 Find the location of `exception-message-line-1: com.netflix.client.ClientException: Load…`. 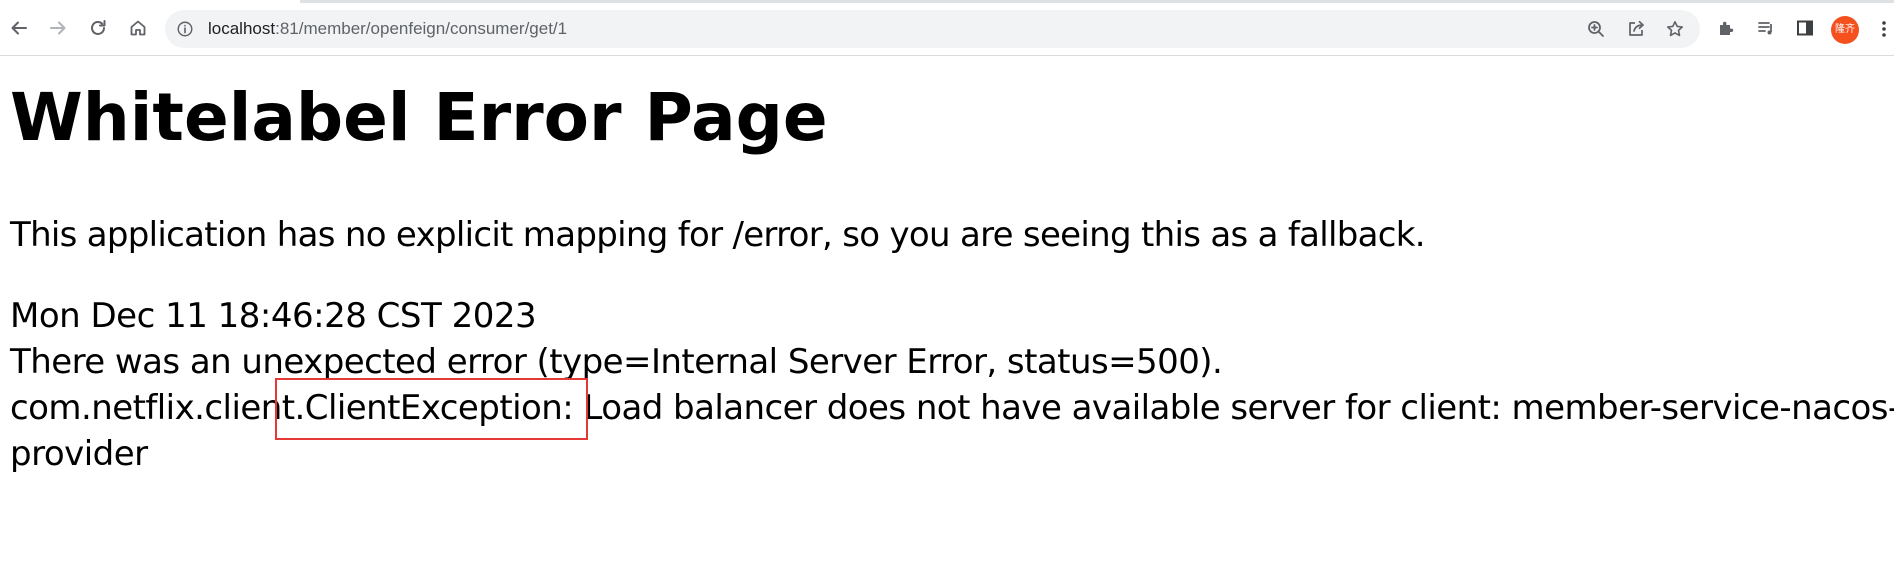

exception-message-line-1: com.netflix.client.ClientException: Load… is located at coordinates (952, 408).